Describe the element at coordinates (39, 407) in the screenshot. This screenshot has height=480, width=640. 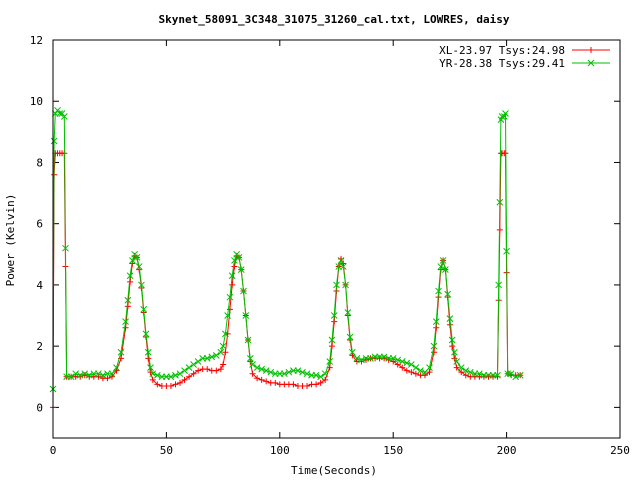
I see `y-tick-label: 0` at that location.